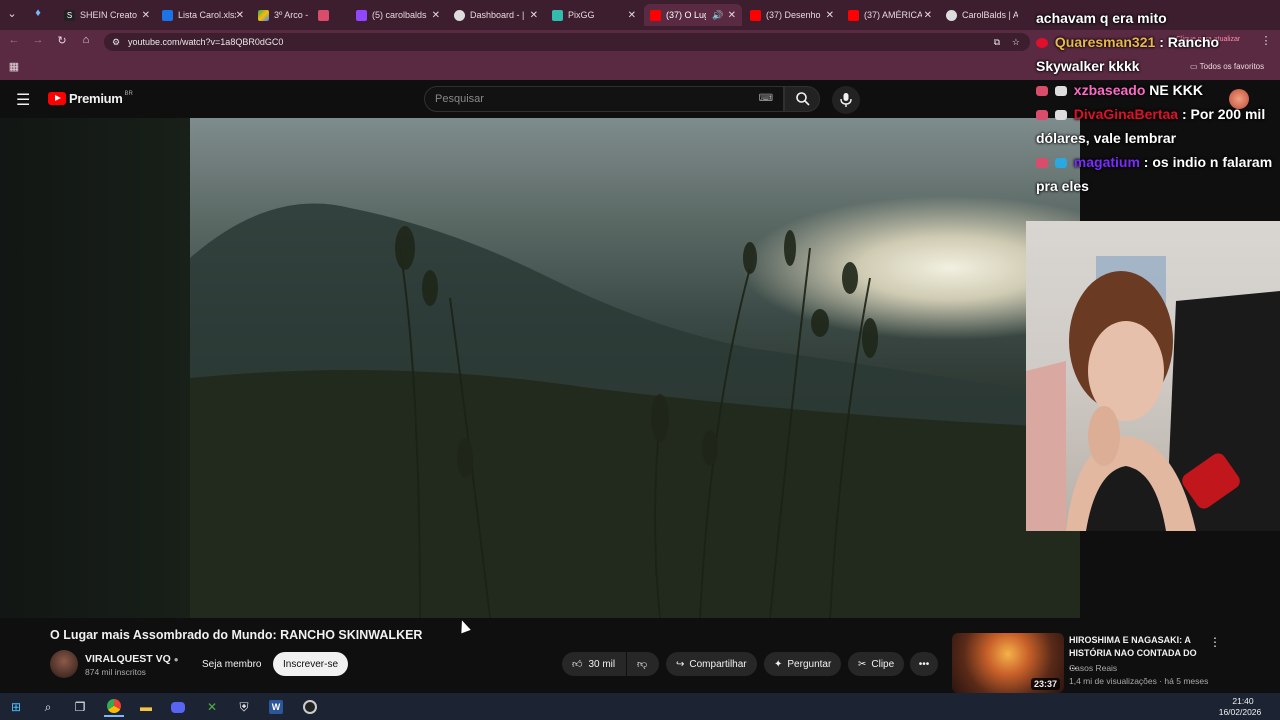  What do you see at coordinates (1153, 393) in the screenshot?
I see `webcam-image` at bounding box center [1153, 393].